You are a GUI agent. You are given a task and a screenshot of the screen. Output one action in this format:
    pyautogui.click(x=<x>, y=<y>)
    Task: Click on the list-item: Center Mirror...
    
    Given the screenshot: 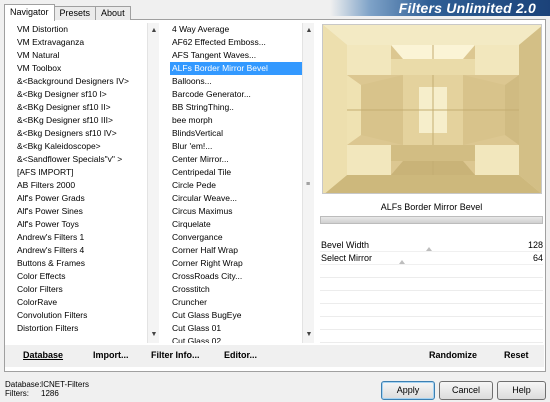 What is the action you would take?
    pyautogui.click(x=237, y=159)
    